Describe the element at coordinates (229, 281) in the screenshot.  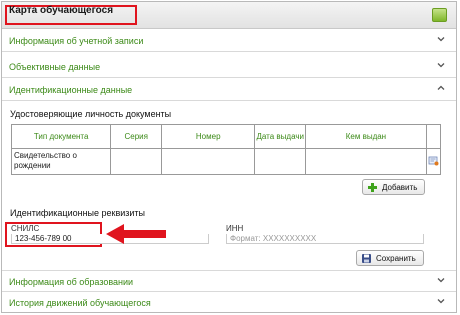
I see `section-education-info: Информация об образовании` at that location.